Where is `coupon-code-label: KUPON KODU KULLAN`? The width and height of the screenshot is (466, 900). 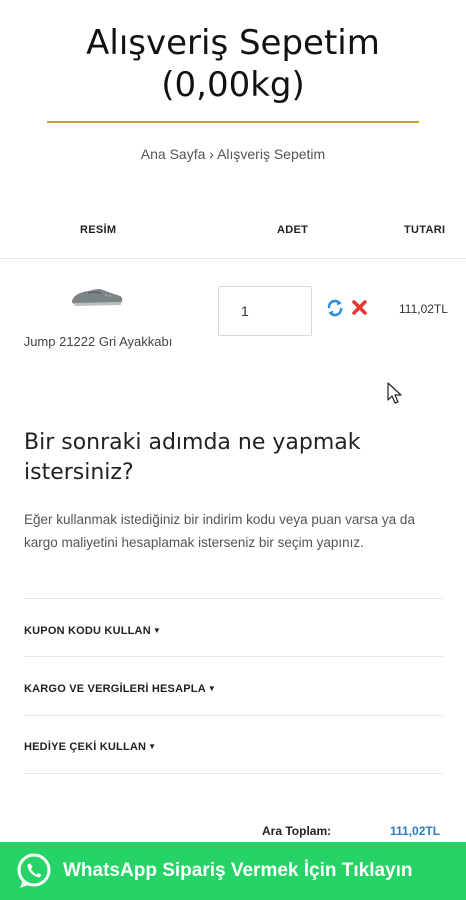 coupon-code-label: KUPON KODU KULLAN is located at coordinates (87, 631).